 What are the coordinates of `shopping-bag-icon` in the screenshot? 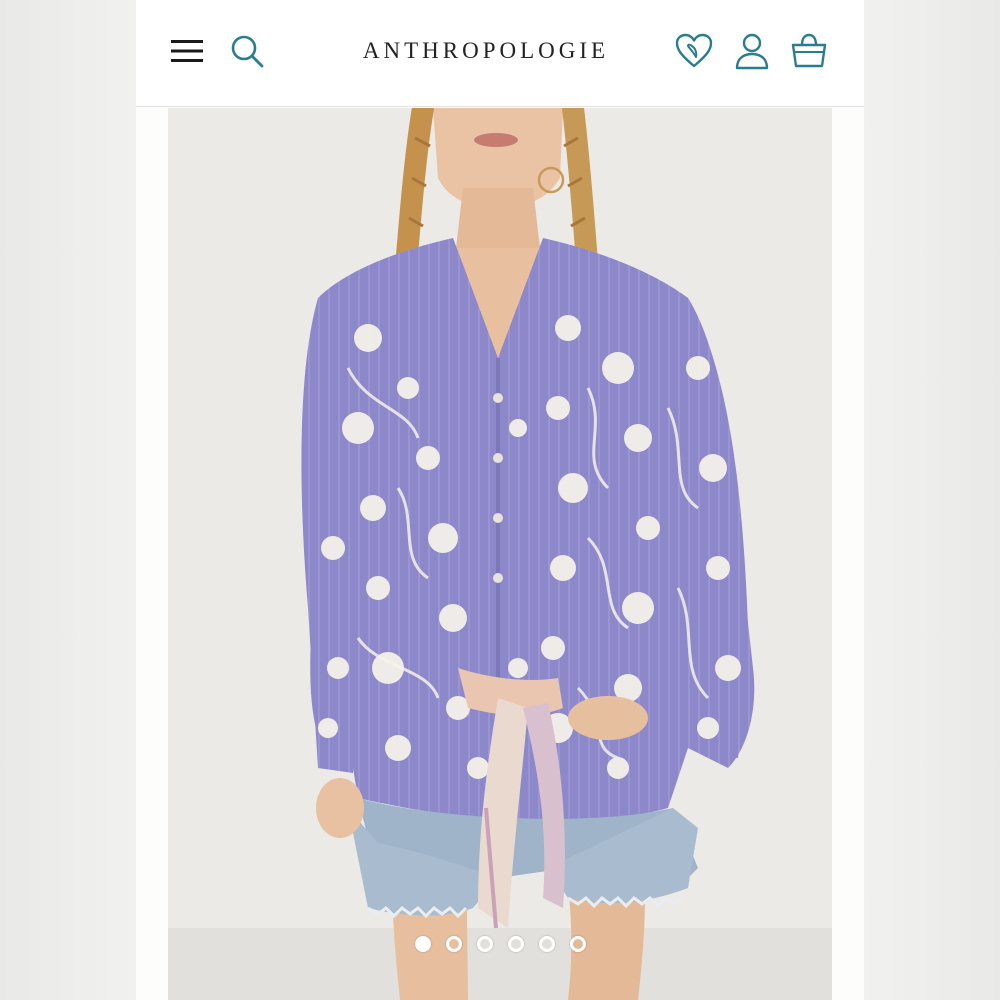 It's located at (809, 50).